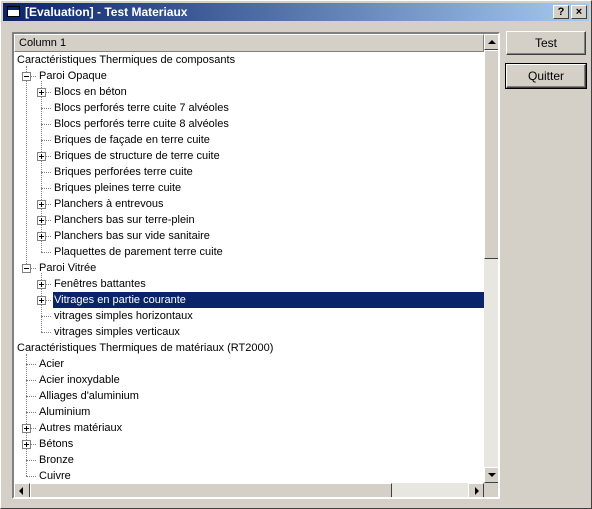 This screenshot has width=592, height=509. I want to click on tree-item: Paroi Vitrée, so click(249, 268).